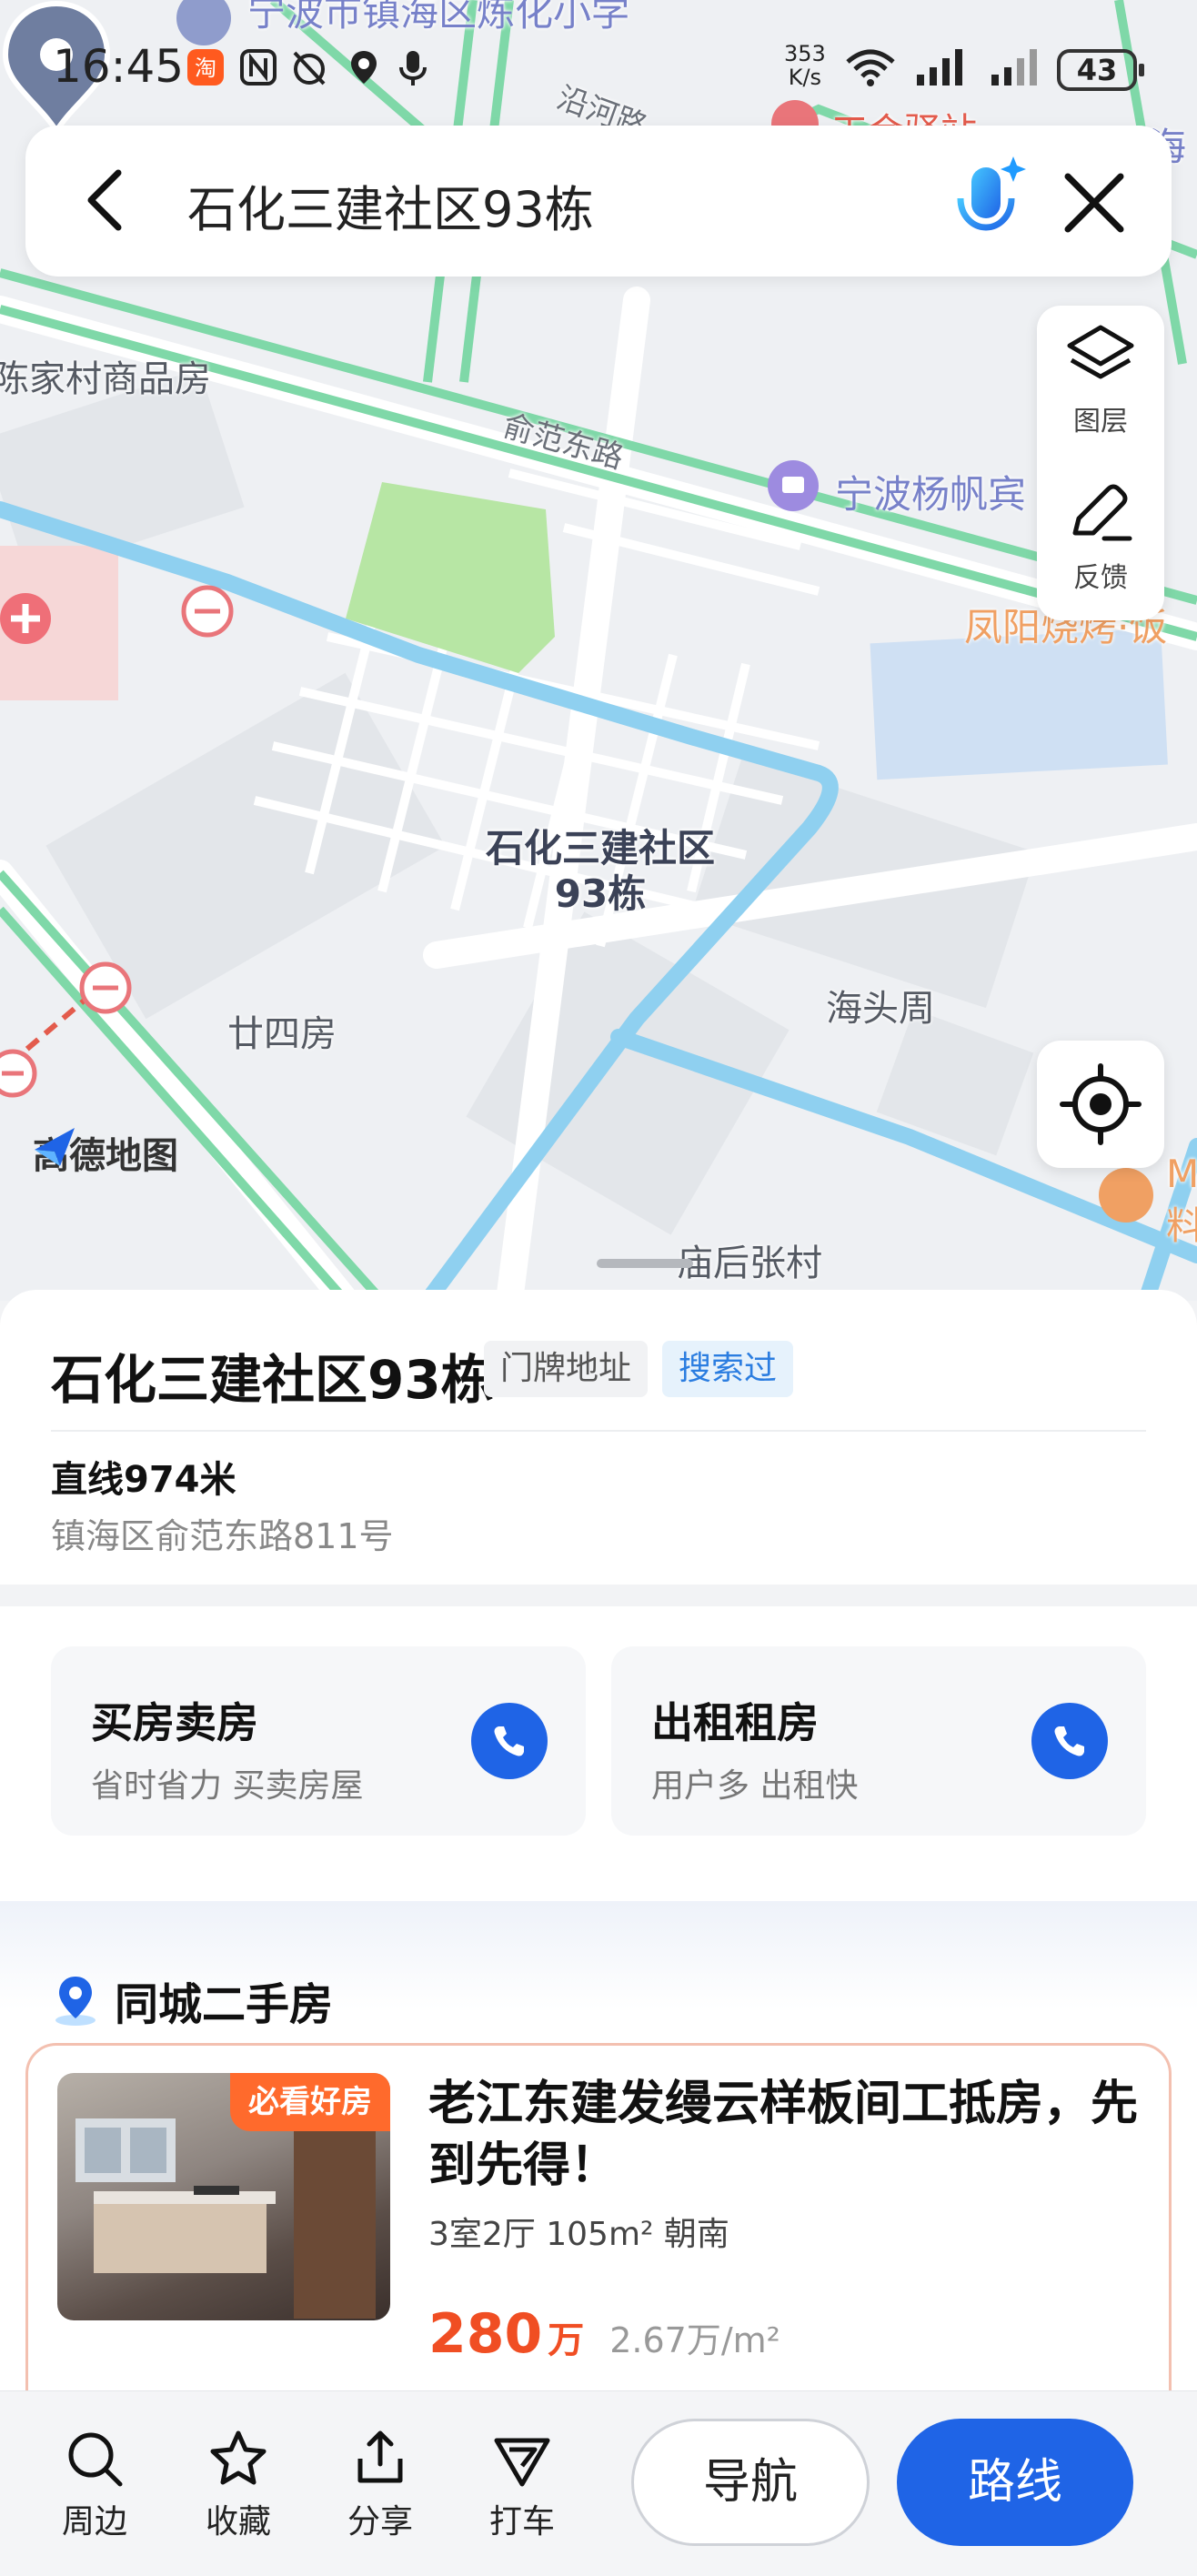  Describe the element at coordinates (1100, 70) in the screenshot. I see `battery-indicator: 43` at that location.